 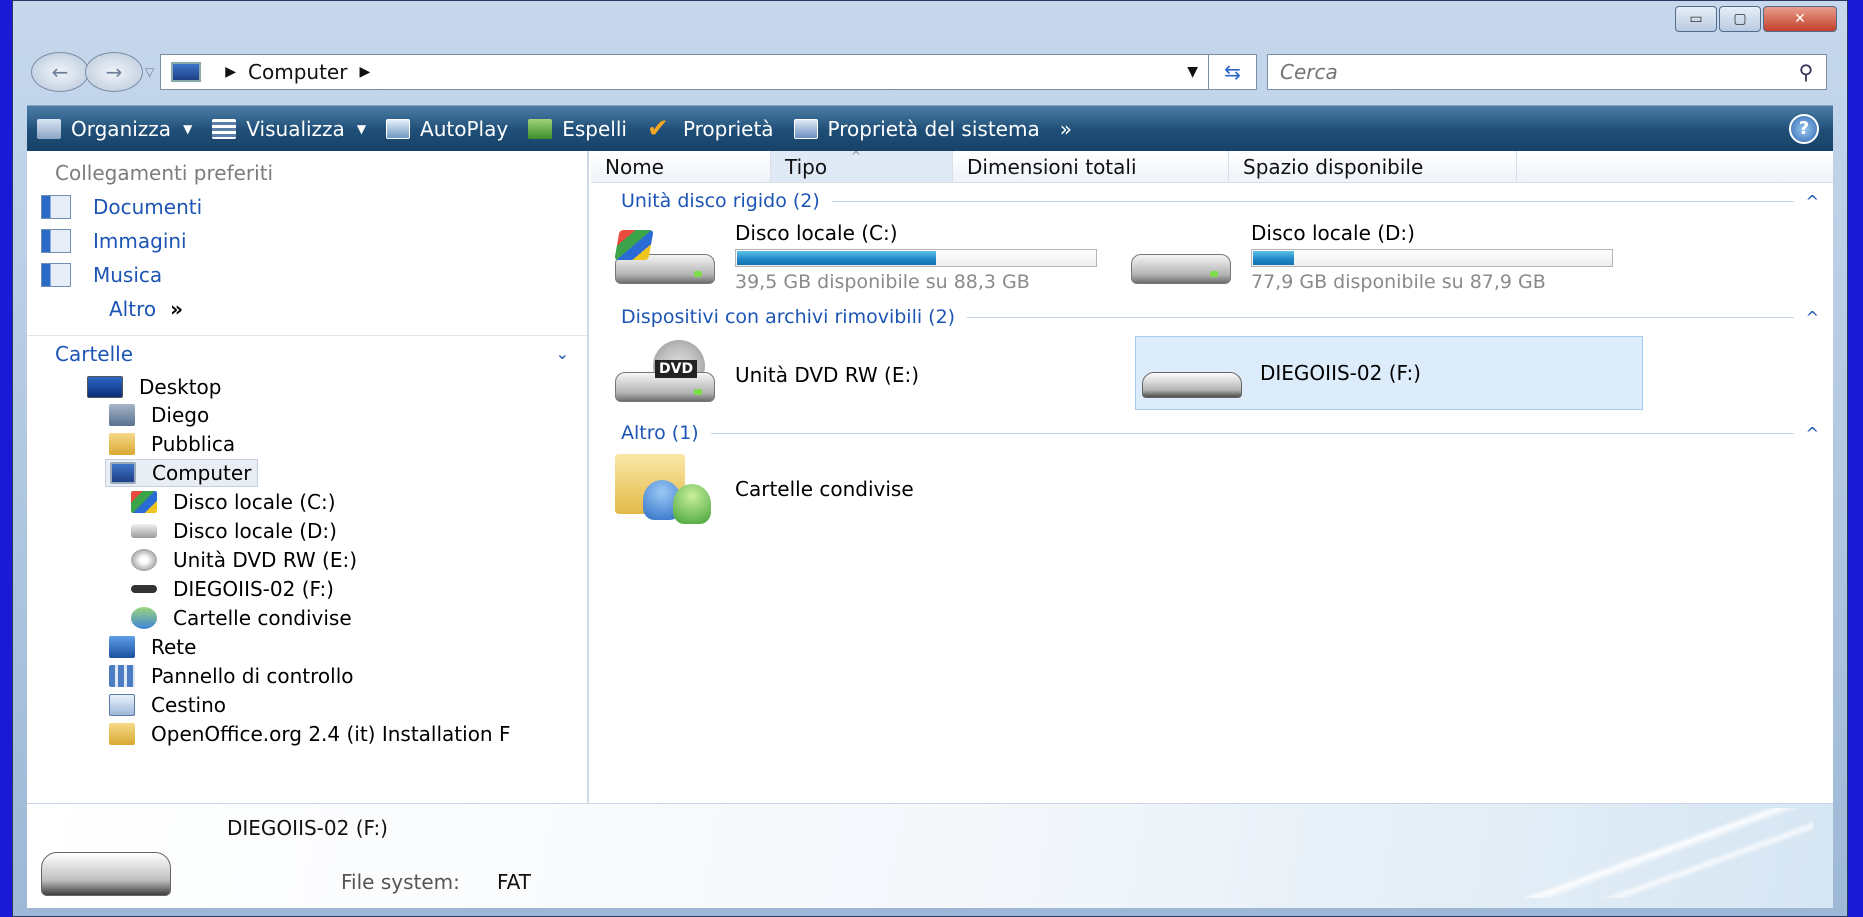 I want to click on system-drive-icon, so click(x=666, y=257).